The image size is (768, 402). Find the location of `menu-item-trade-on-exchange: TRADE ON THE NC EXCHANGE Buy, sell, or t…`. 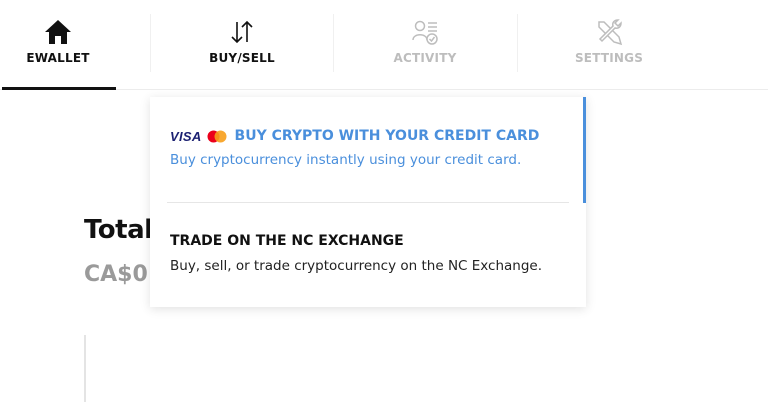

menu-item-trade-on-exchange: TRADE ON THE NC EXCHANGE Buy, sell, or t… is located at coordinates (368, 255).